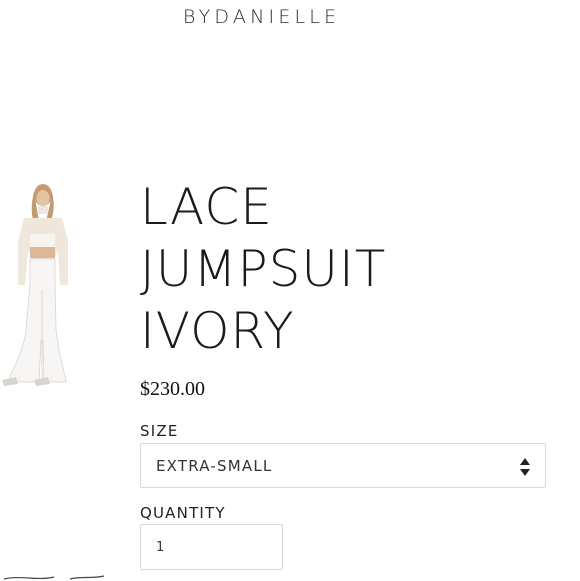  Describe the element at coordinates (214, 465) in the screenshot. I see `size-select-value: EXTRA-SMALL` at that location.